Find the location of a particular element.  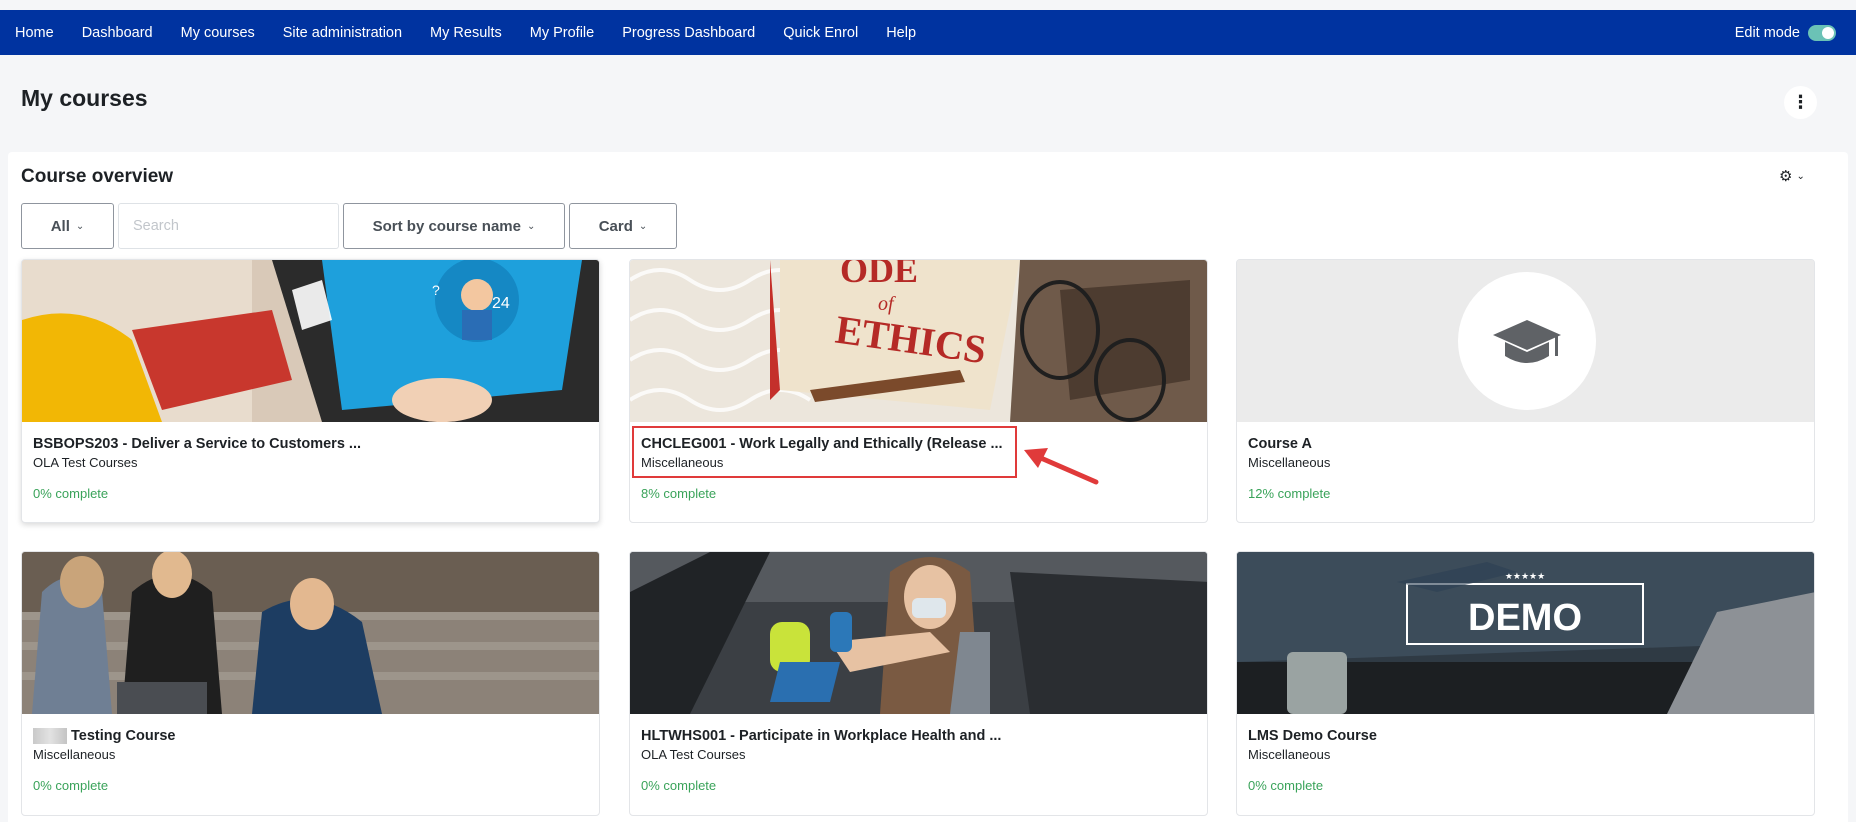

course-overview-title: Course overview is located at coordinates (97, 176).